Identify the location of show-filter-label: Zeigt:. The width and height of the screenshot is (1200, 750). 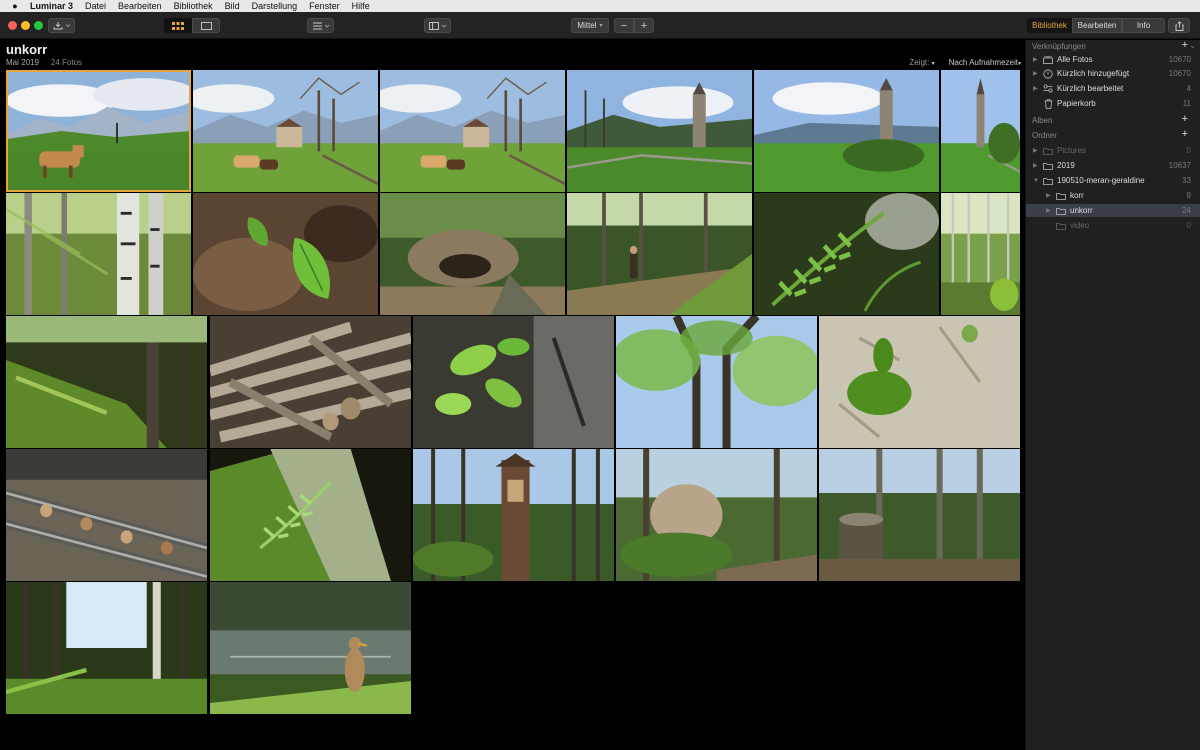
(919, 62).